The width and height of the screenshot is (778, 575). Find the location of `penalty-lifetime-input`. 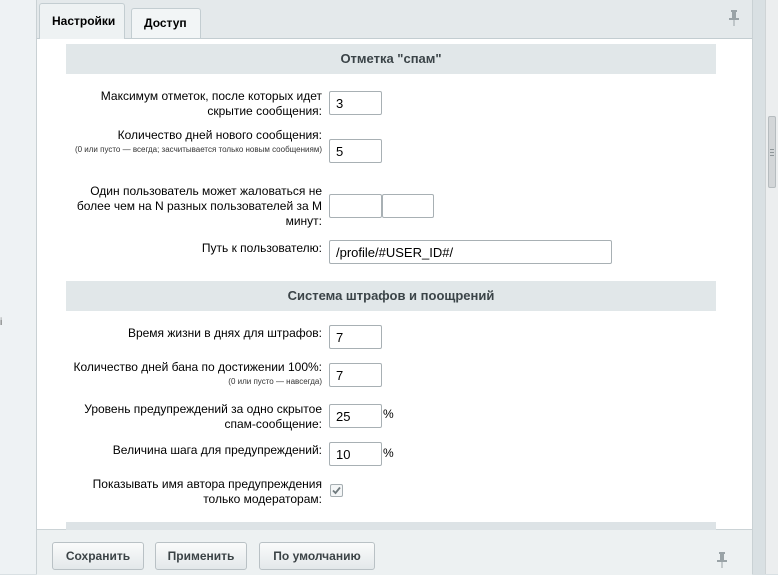

penalty-lifetime-input is located at coordinates (355, 337).